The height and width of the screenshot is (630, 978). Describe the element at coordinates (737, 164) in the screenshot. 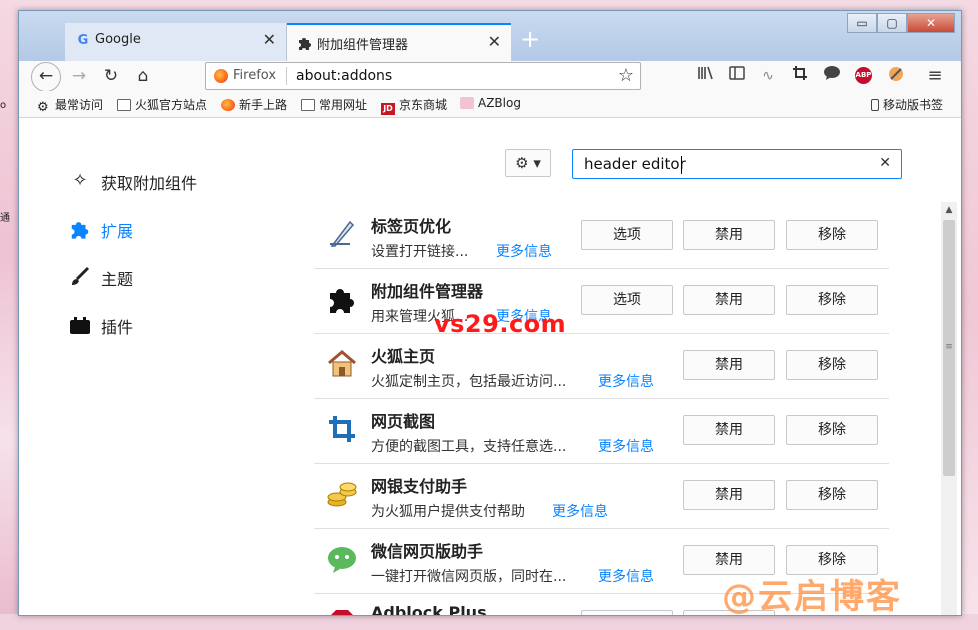

I see `addon-search-input: header editor ✕` at that location.